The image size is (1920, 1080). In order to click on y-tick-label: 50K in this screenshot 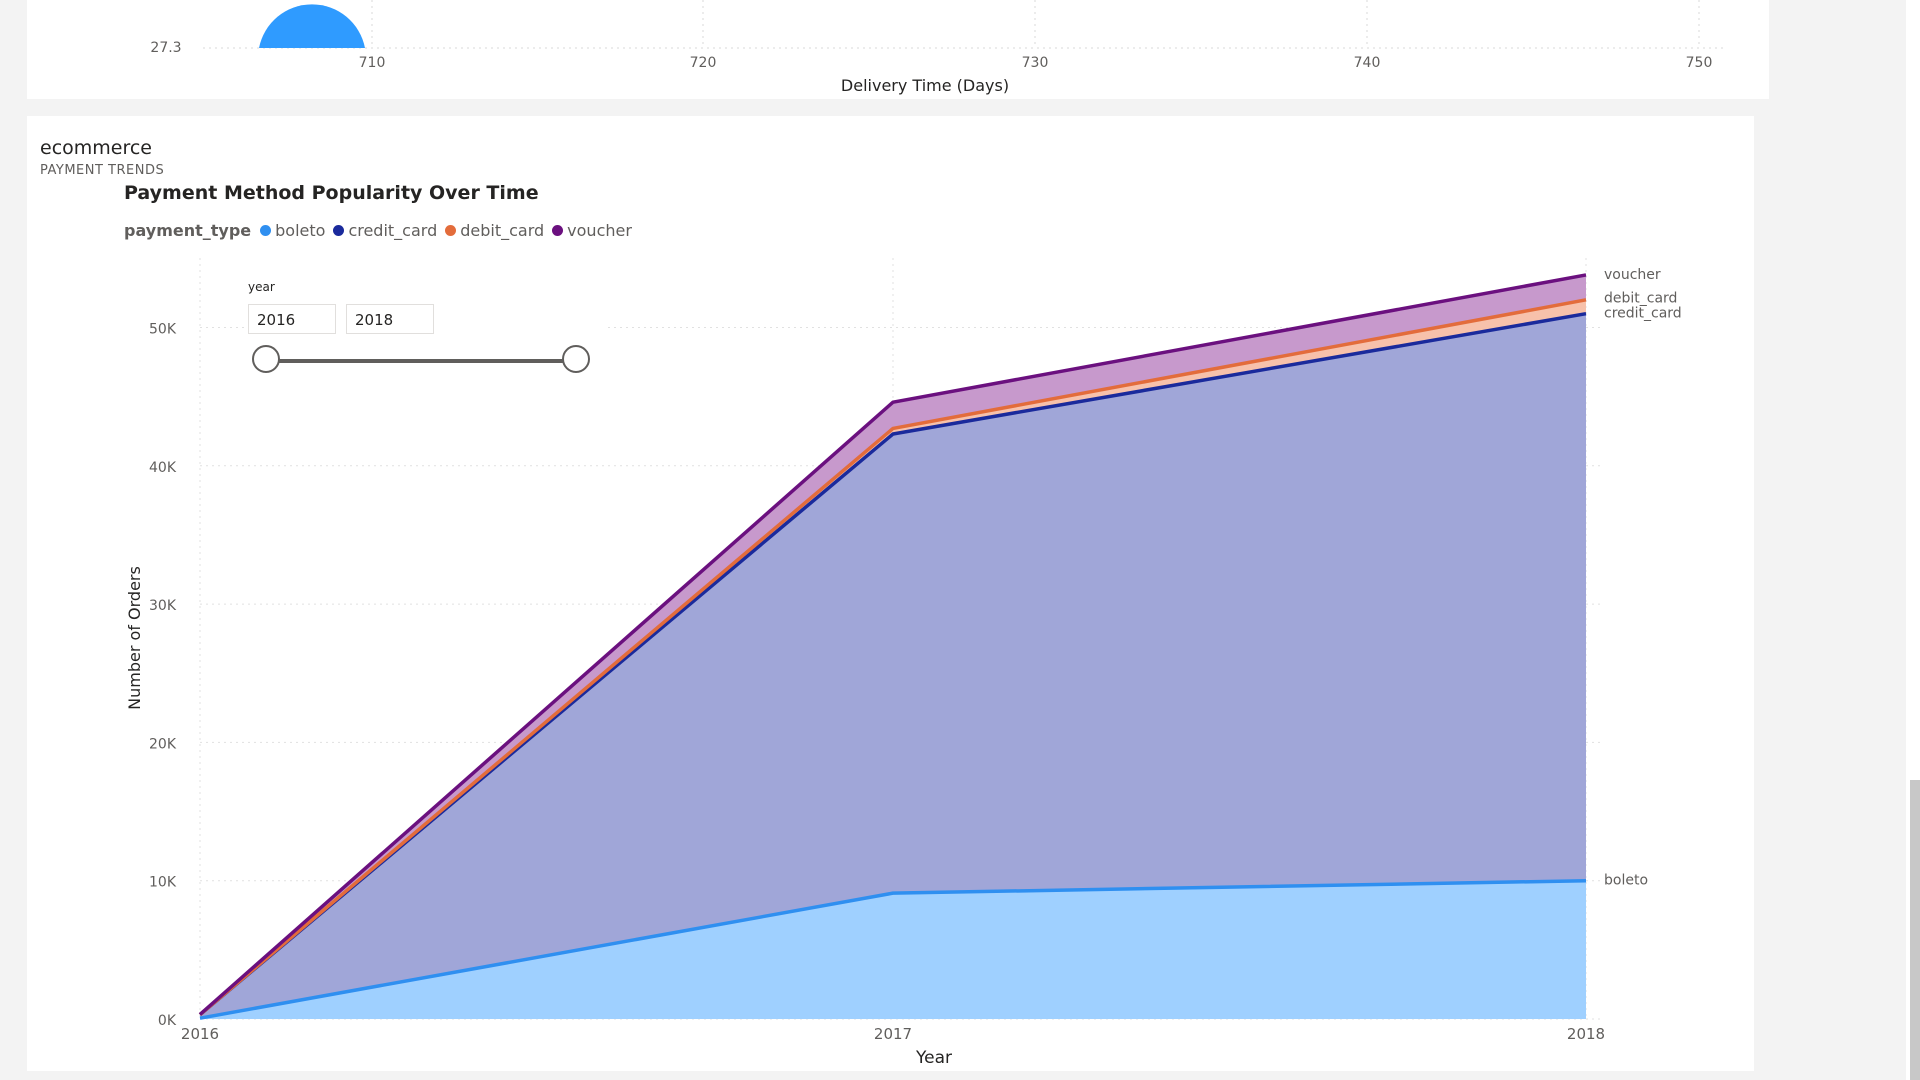, I will do `click(163, 330)`.